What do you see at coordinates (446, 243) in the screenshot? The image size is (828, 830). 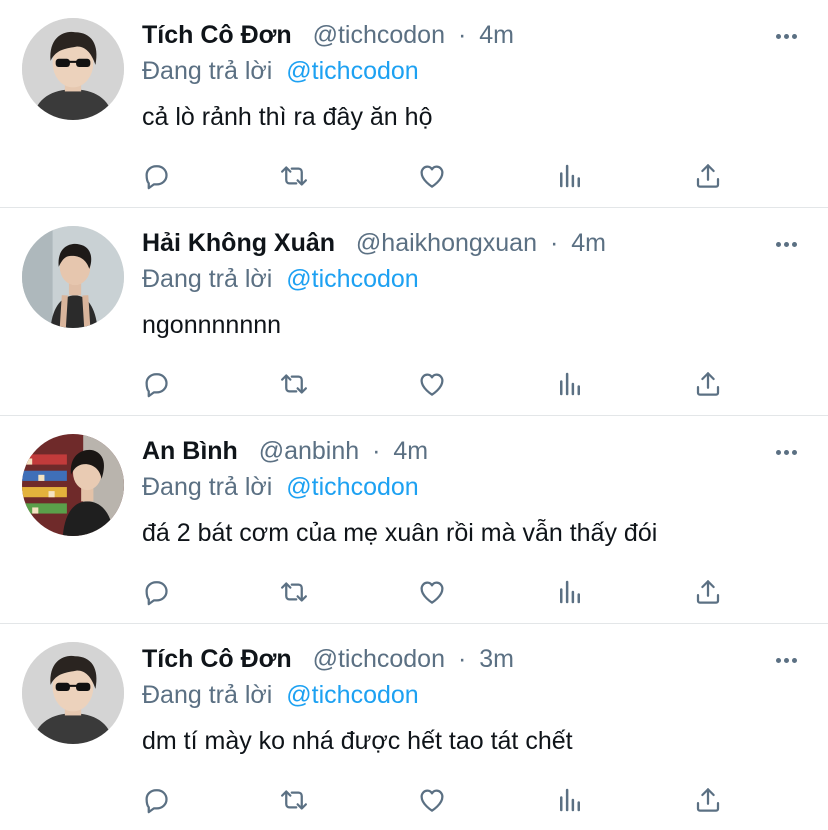 I see `user-handle: @haikhongxuan` at bounding box center [446, 243].